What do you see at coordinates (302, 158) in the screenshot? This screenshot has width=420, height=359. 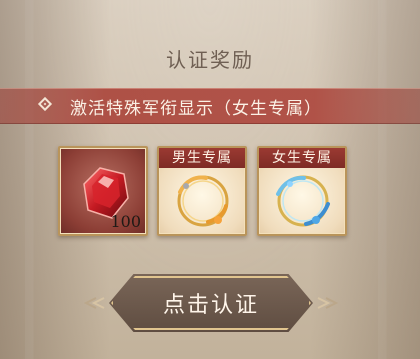 I see `female-exclusive-label: 女生专属` at bounding box center [302, 158].